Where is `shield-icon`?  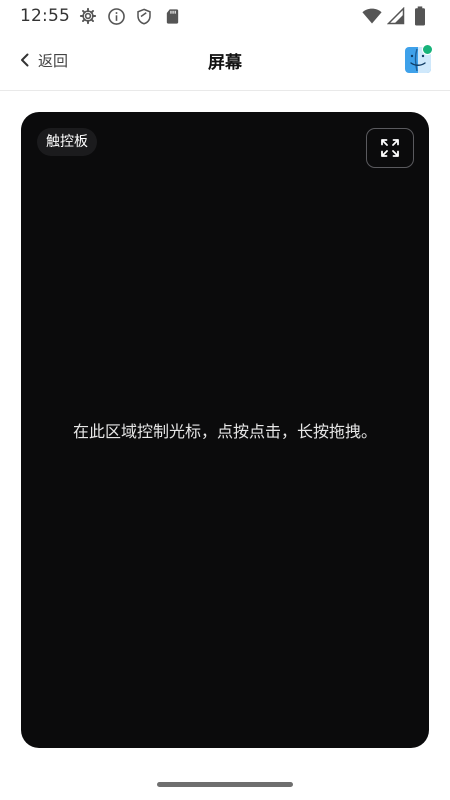 shield-icon is located at coordinates (144, 16).